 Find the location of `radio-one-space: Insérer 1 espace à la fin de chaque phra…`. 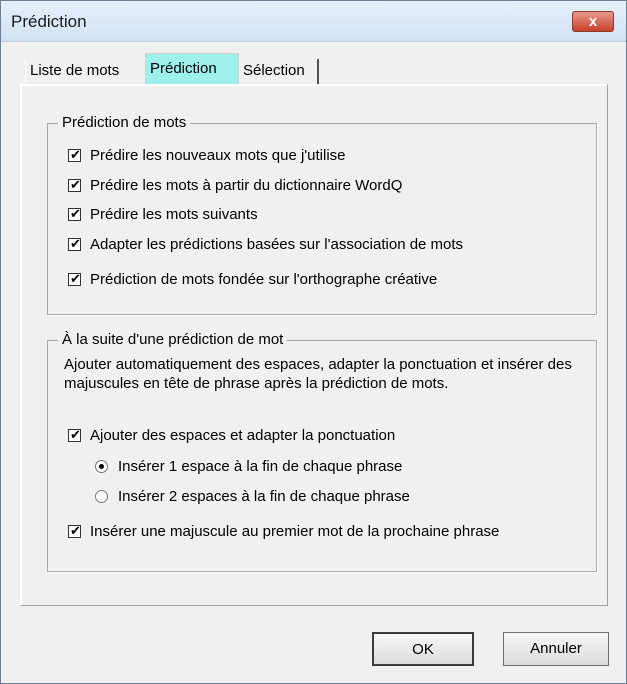

radio-one-space: Insérer 1 espace à la fin de chaque phra… is located at coordinates (248, 466).